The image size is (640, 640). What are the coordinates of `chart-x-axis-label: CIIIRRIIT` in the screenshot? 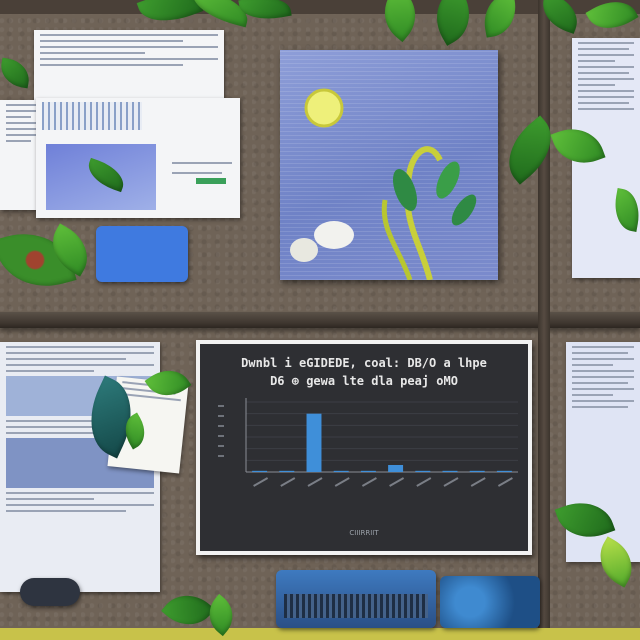 It's located at (364, 533).